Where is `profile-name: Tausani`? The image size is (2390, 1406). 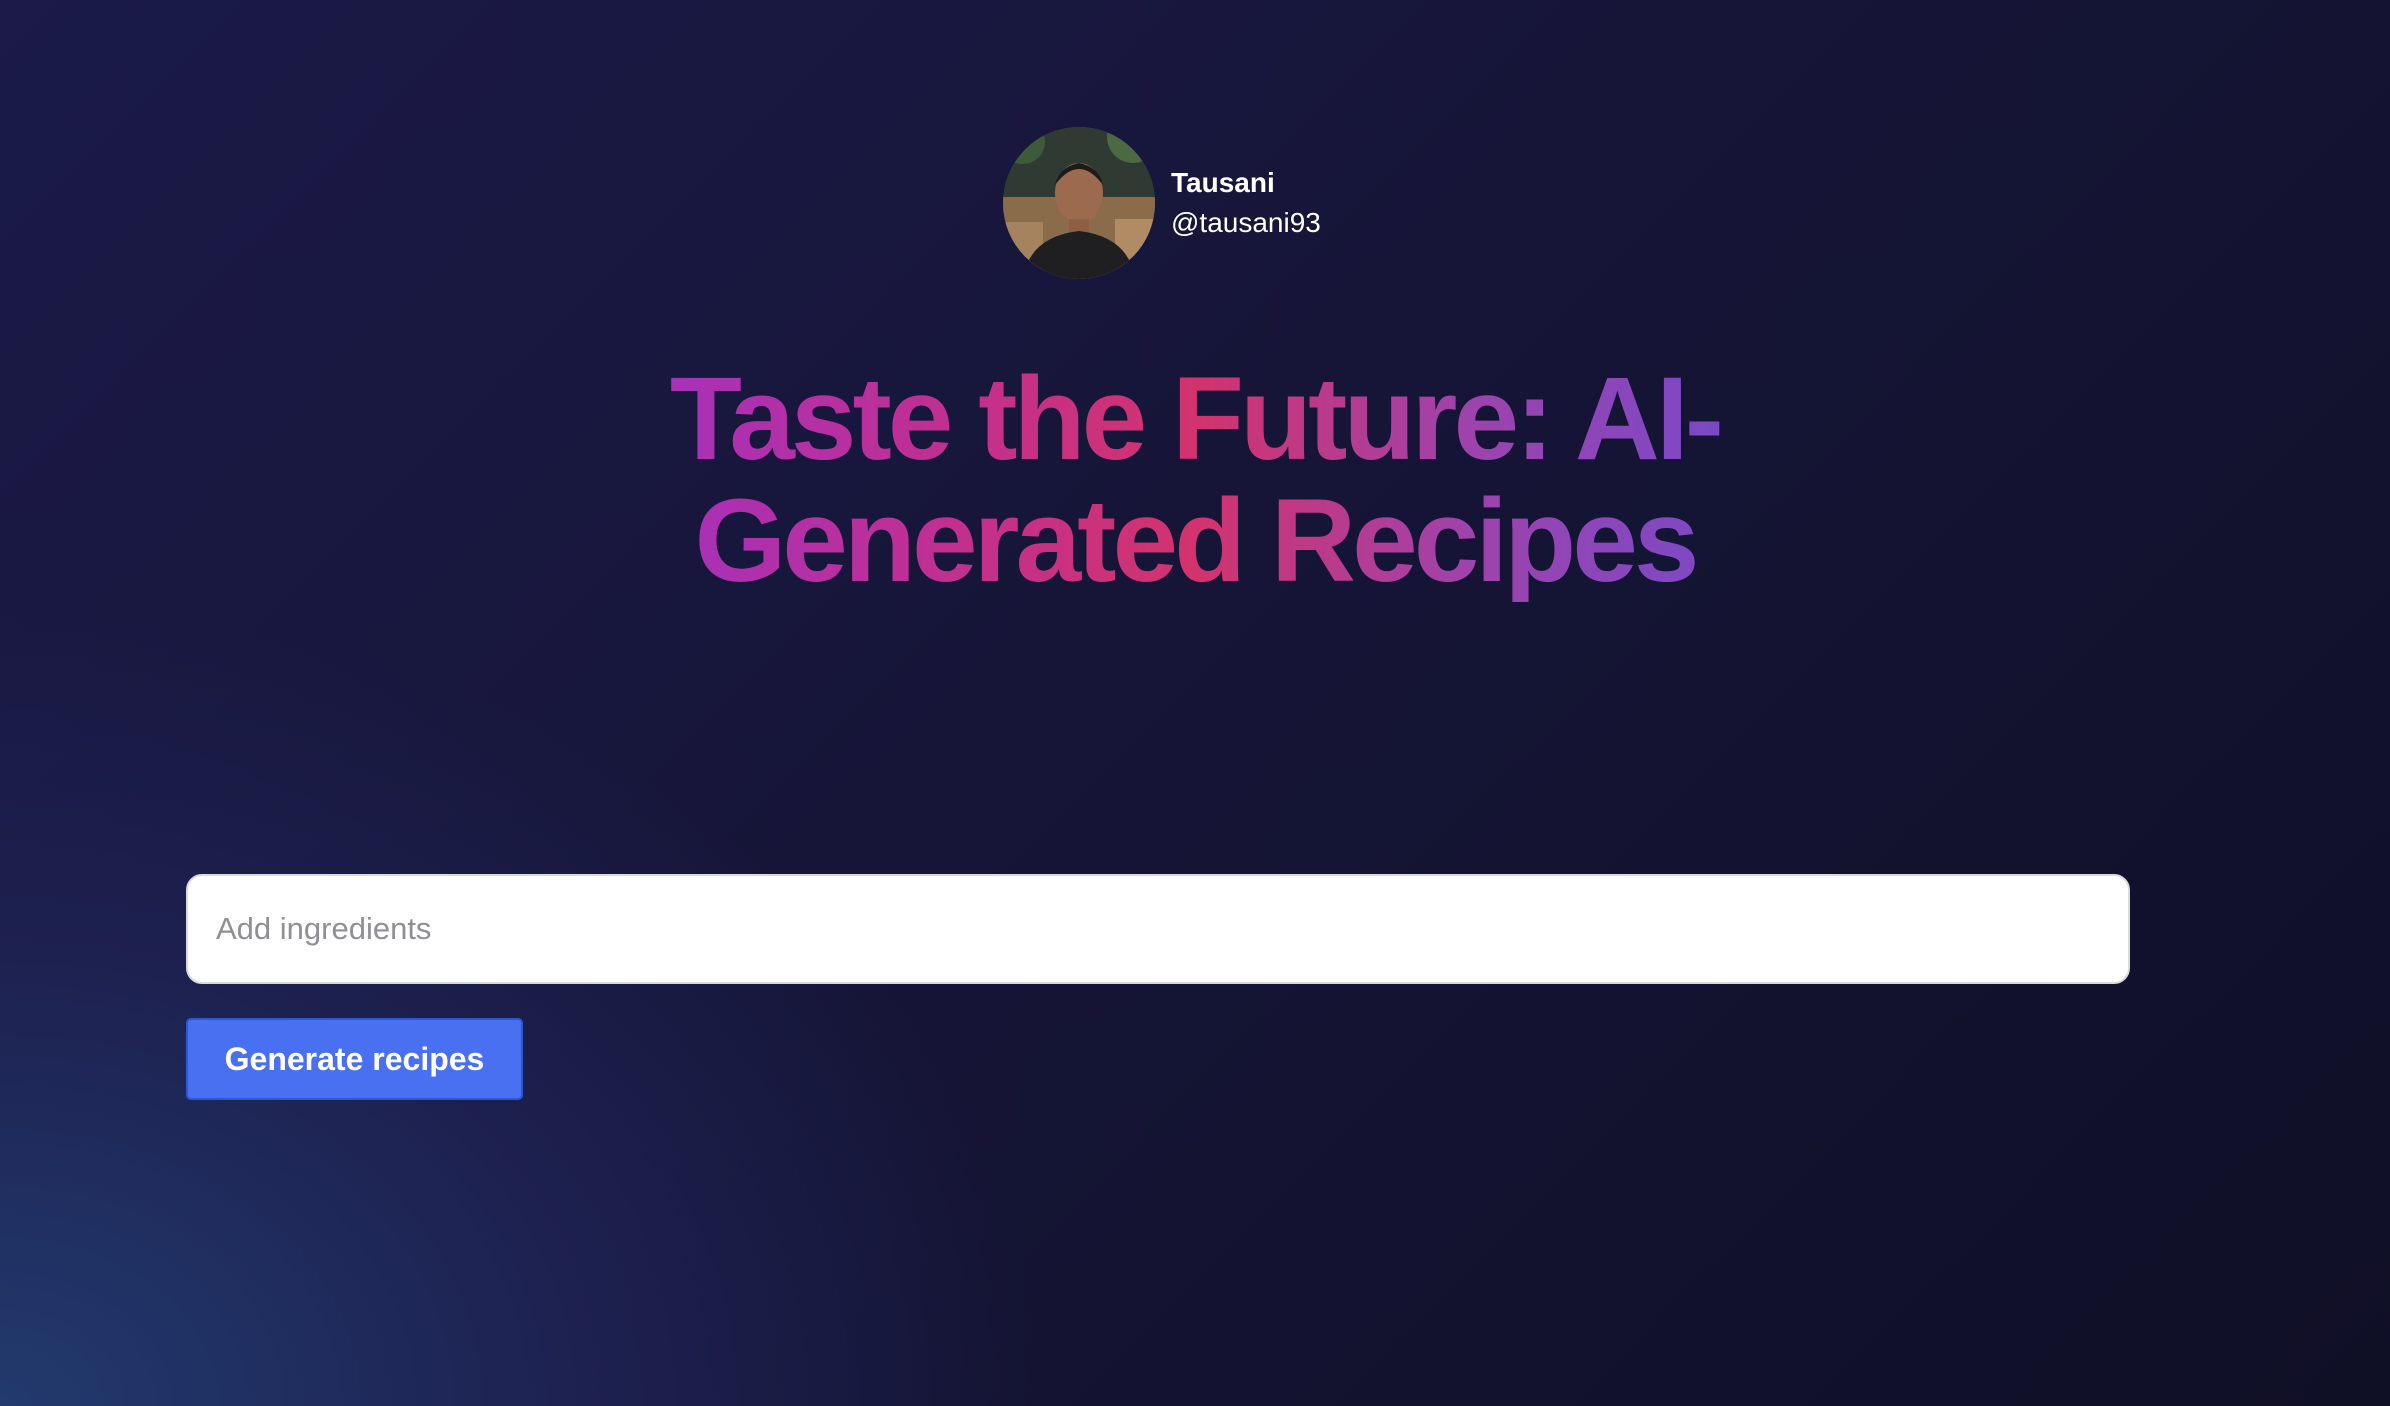
profile-name: Tausani is located at coordinates (1223, 182).